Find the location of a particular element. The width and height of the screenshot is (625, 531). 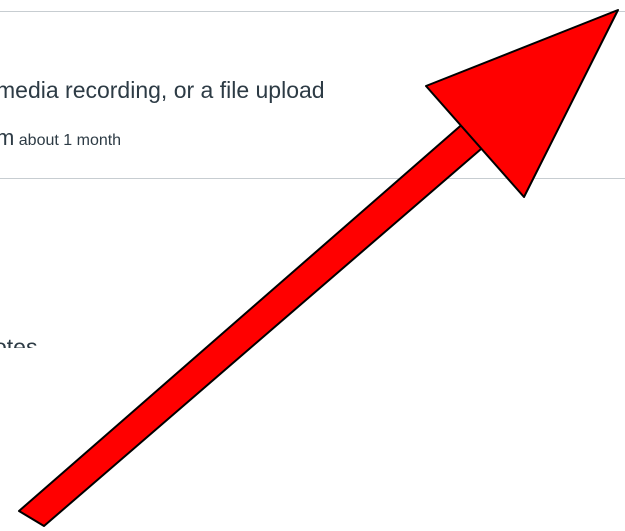

arrow-head is located at coordinates (522, 103).